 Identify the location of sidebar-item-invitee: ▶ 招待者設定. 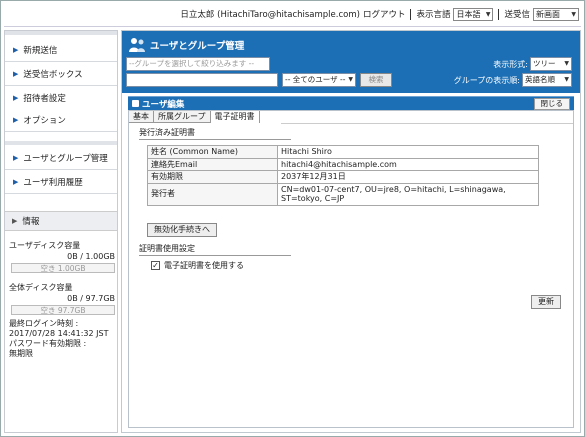
(61, 98).